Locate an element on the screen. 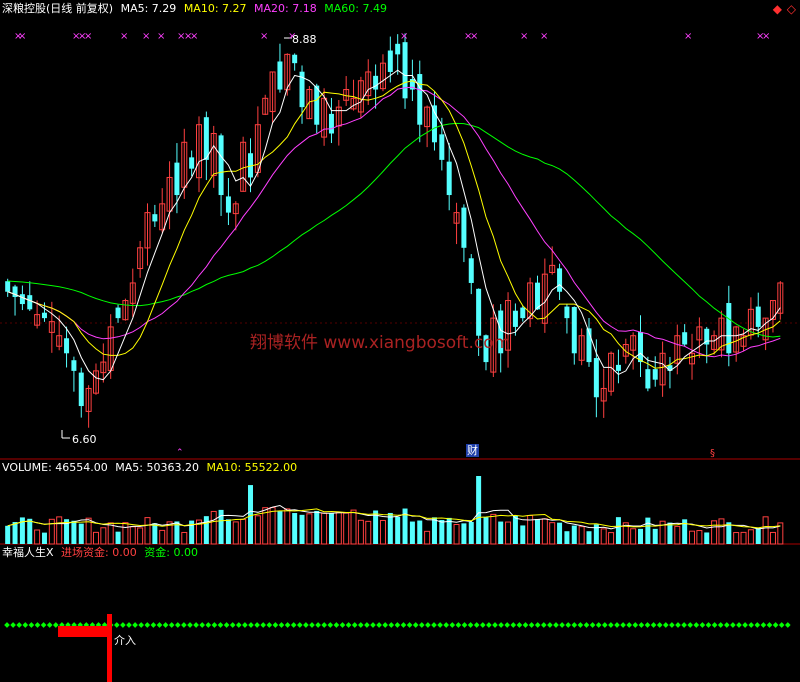 This screenshot has height=682, width=800. diamond-icon: ◇ is located at coordinates (791, 9).